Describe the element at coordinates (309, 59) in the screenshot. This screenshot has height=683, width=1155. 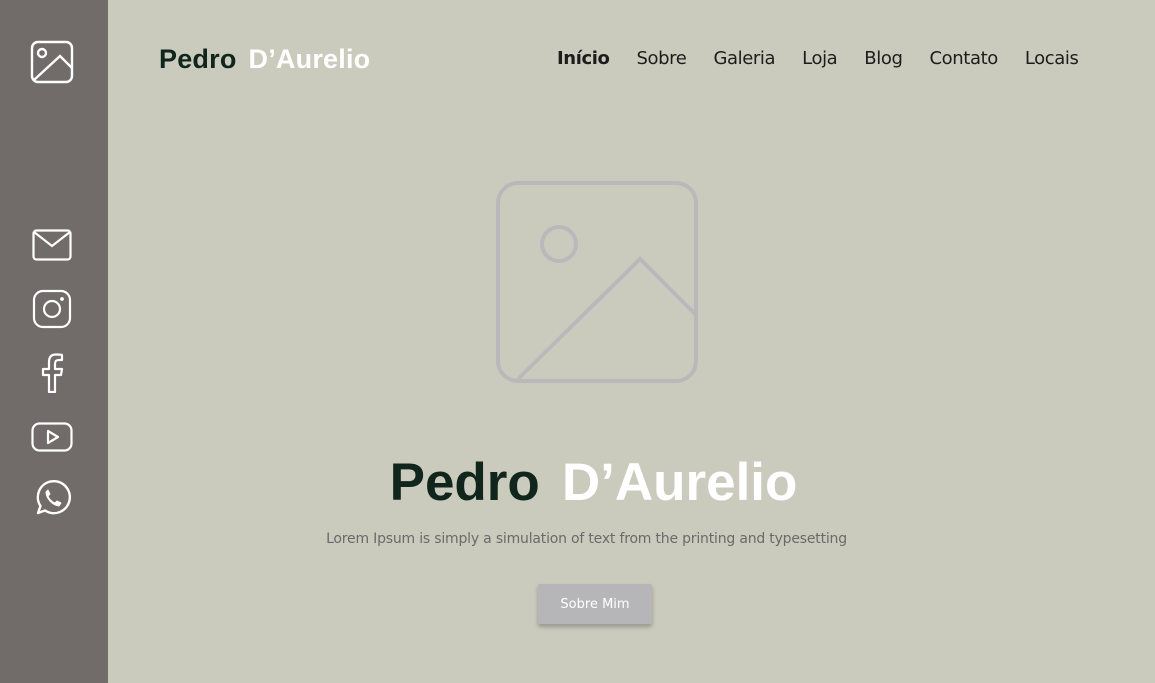
I see `logo-last-name: D’Aurelio` at that location.